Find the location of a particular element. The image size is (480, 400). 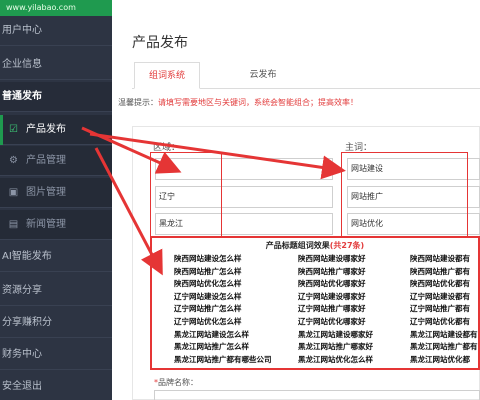

result-item: 陕西网站优化怎么样 is located at coordinates (208, 284).